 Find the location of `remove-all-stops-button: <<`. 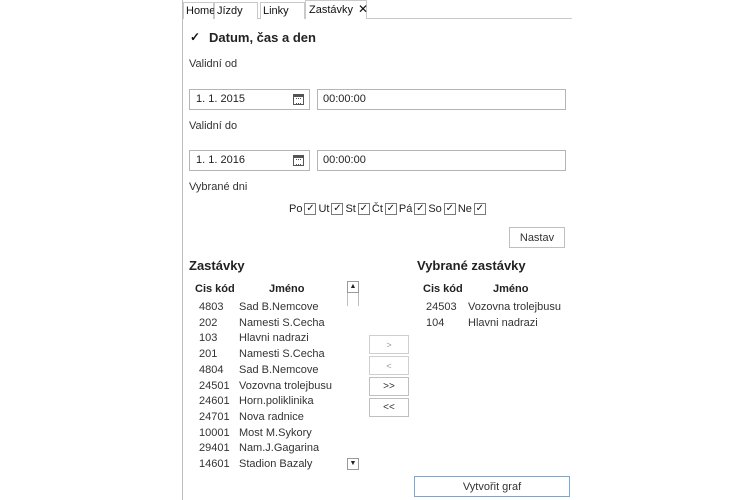

remove-all-stops-button: << is located at coordinates (389, 407).